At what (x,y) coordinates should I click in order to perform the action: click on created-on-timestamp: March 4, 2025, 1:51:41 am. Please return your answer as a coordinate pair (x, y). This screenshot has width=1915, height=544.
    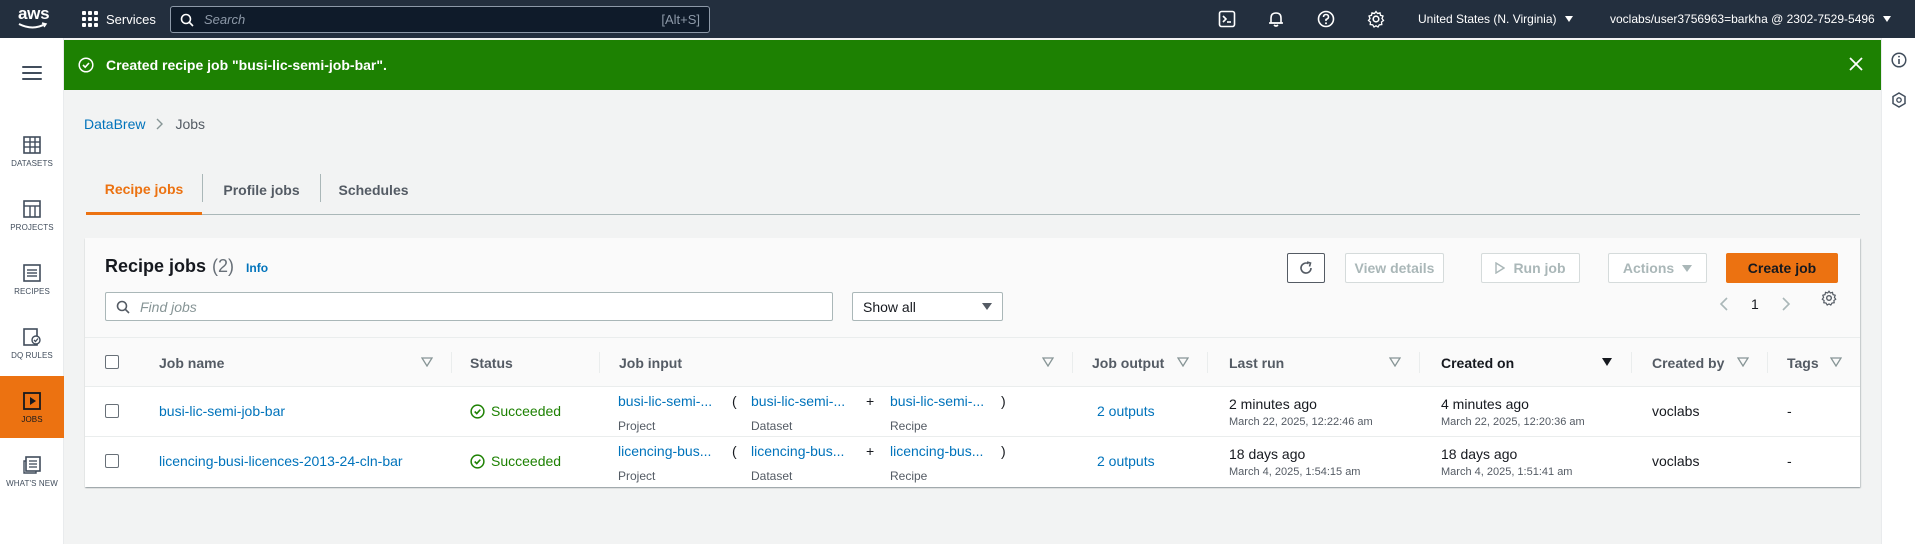
    Looking at the image, I should click on (1507, 472).